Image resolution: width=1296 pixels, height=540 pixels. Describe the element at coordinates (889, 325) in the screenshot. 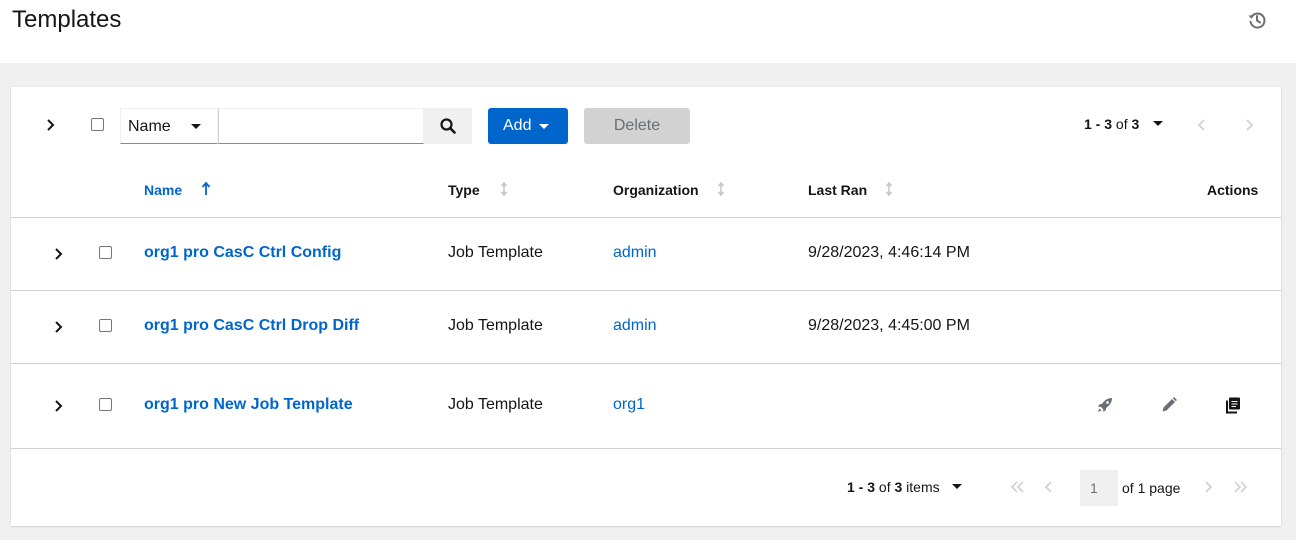

I see `last-ran: 9/28/2023, 4:45:00 PM` at that location.